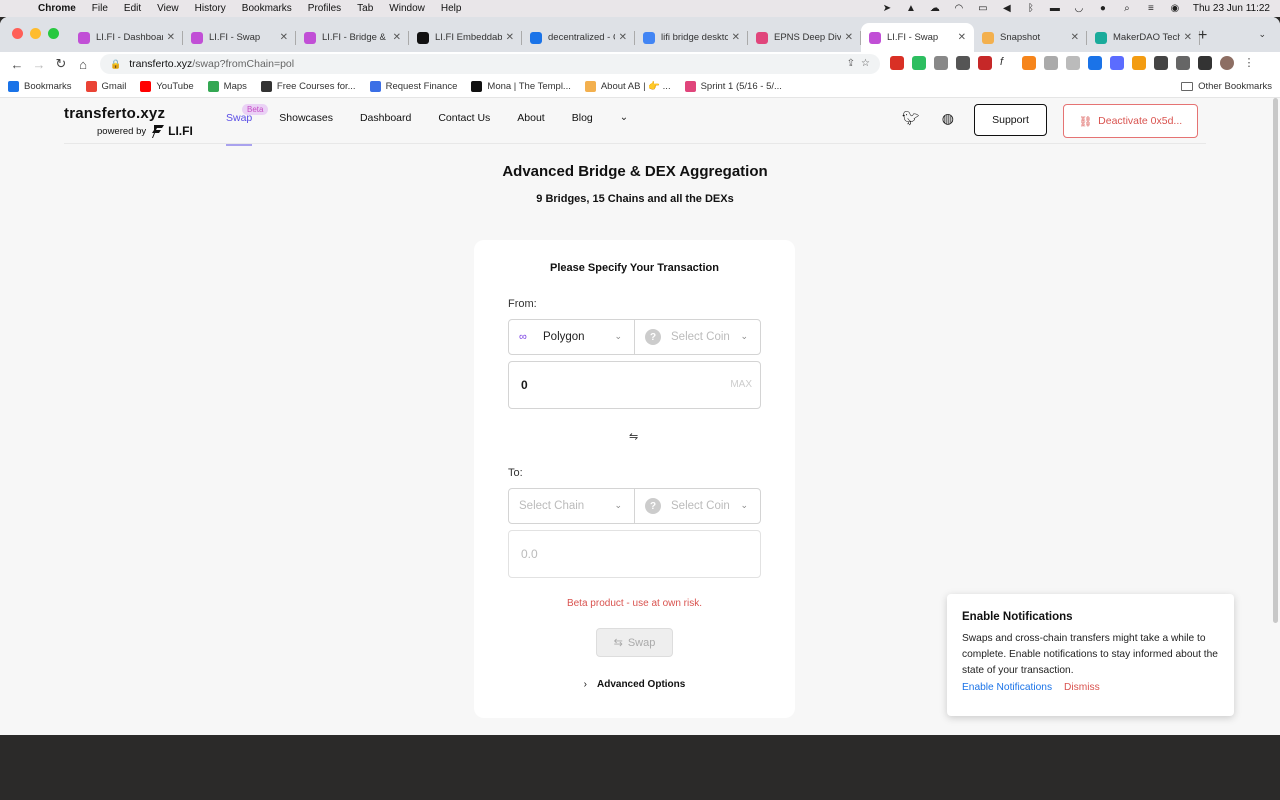 The width and height of the screenshot is (1280, 800). Describe the element at coordinates (100, 8) in the screenshot. I see `menu-file: File` at that location.